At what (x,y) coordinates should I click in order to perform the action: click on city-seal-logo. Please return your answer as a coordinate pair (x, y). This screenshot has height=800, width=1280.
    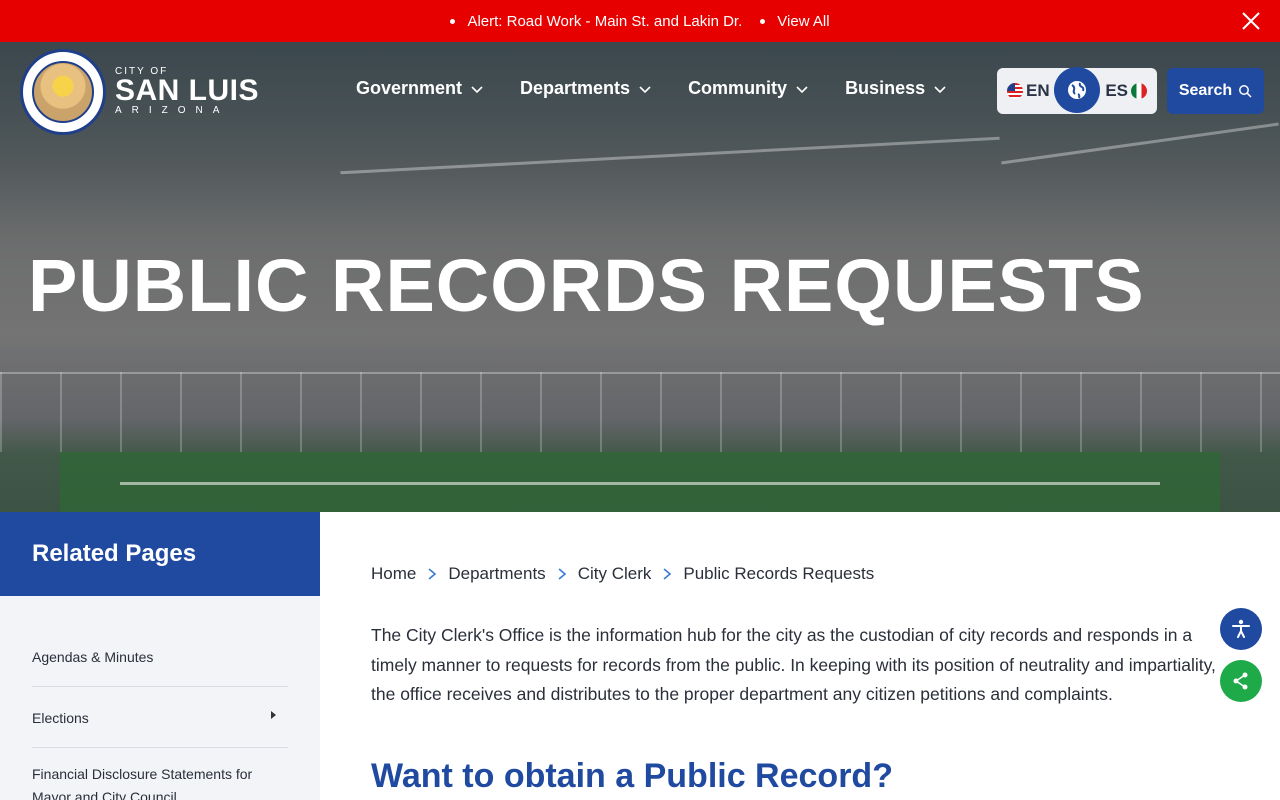
    Looking at the image, I should click on (63, 92).